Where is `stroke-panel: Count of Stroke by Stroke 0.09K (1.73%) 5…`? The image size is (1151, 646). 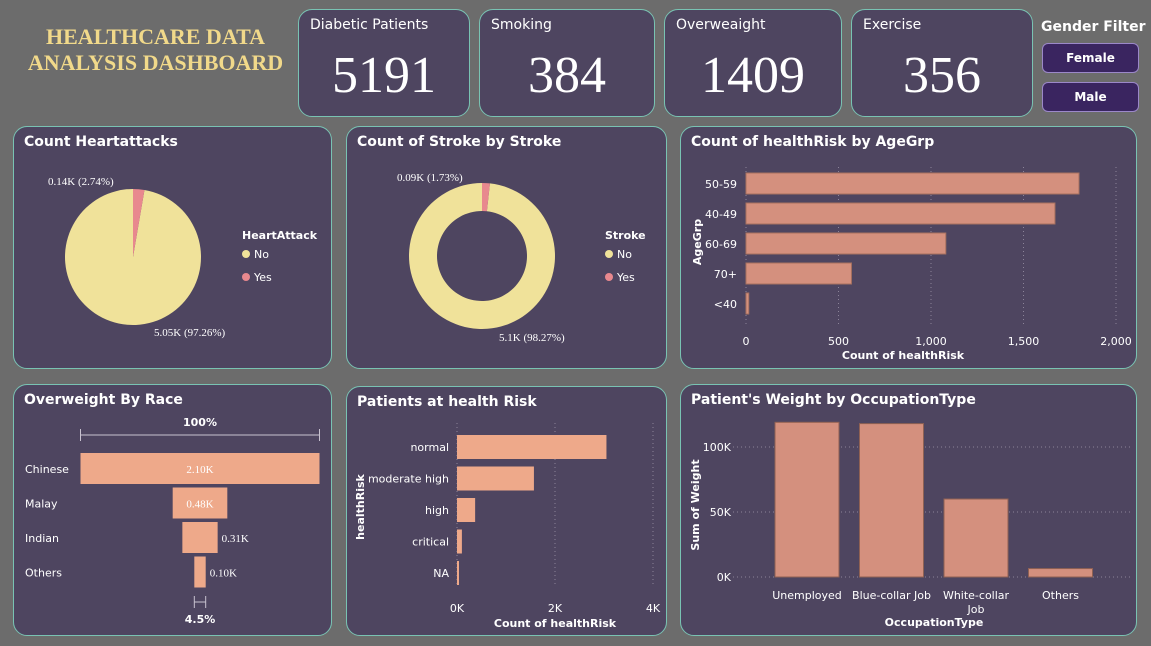
stroke-panel: Count of Stroke by Stroke 0.09K (1.73%) 5… is located at coordinates (506, 247).